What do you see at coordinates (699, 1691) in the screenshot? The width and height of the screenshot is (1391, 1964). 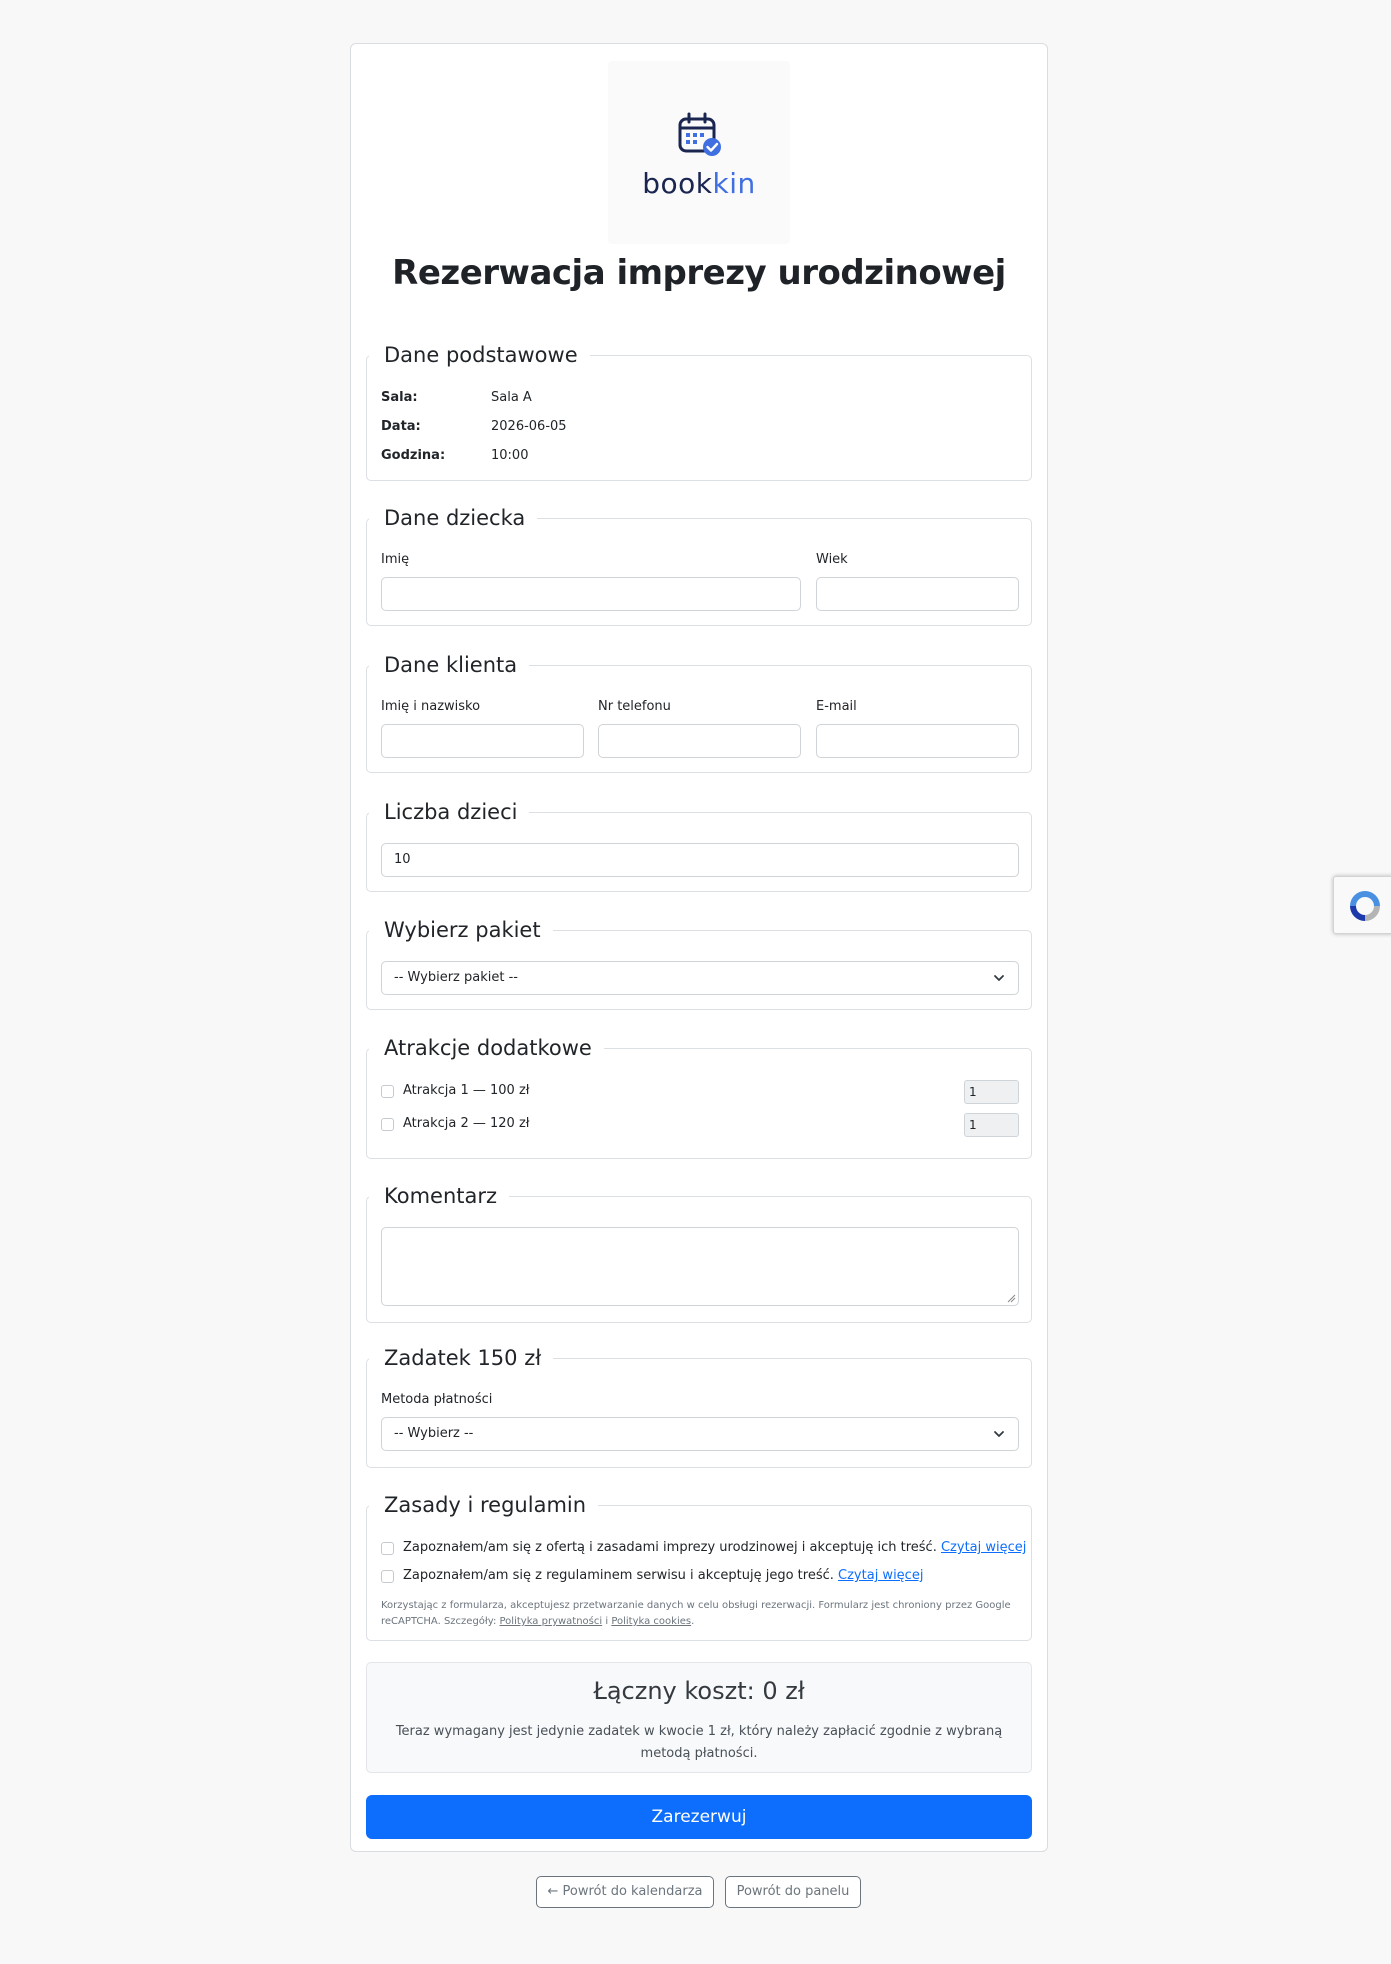 I see `total-cost: Łączny koszt: 0 zł` at bounding box center [699, 1691].